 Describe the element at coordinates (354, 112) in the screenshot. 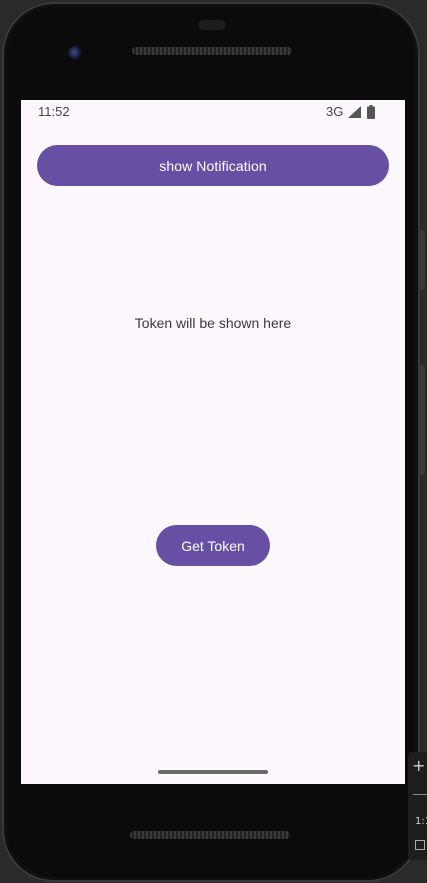

I see `cellular-signal-icon` at that location.